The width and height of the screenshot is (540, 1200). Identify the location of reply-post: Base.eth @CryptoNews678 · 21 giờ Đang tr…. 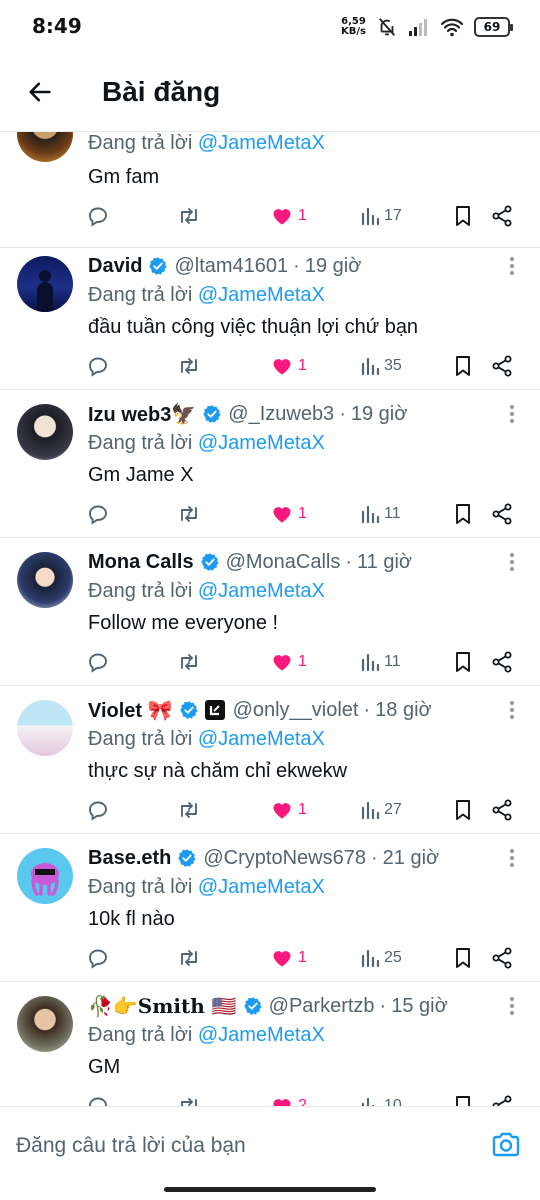
(270, 908).